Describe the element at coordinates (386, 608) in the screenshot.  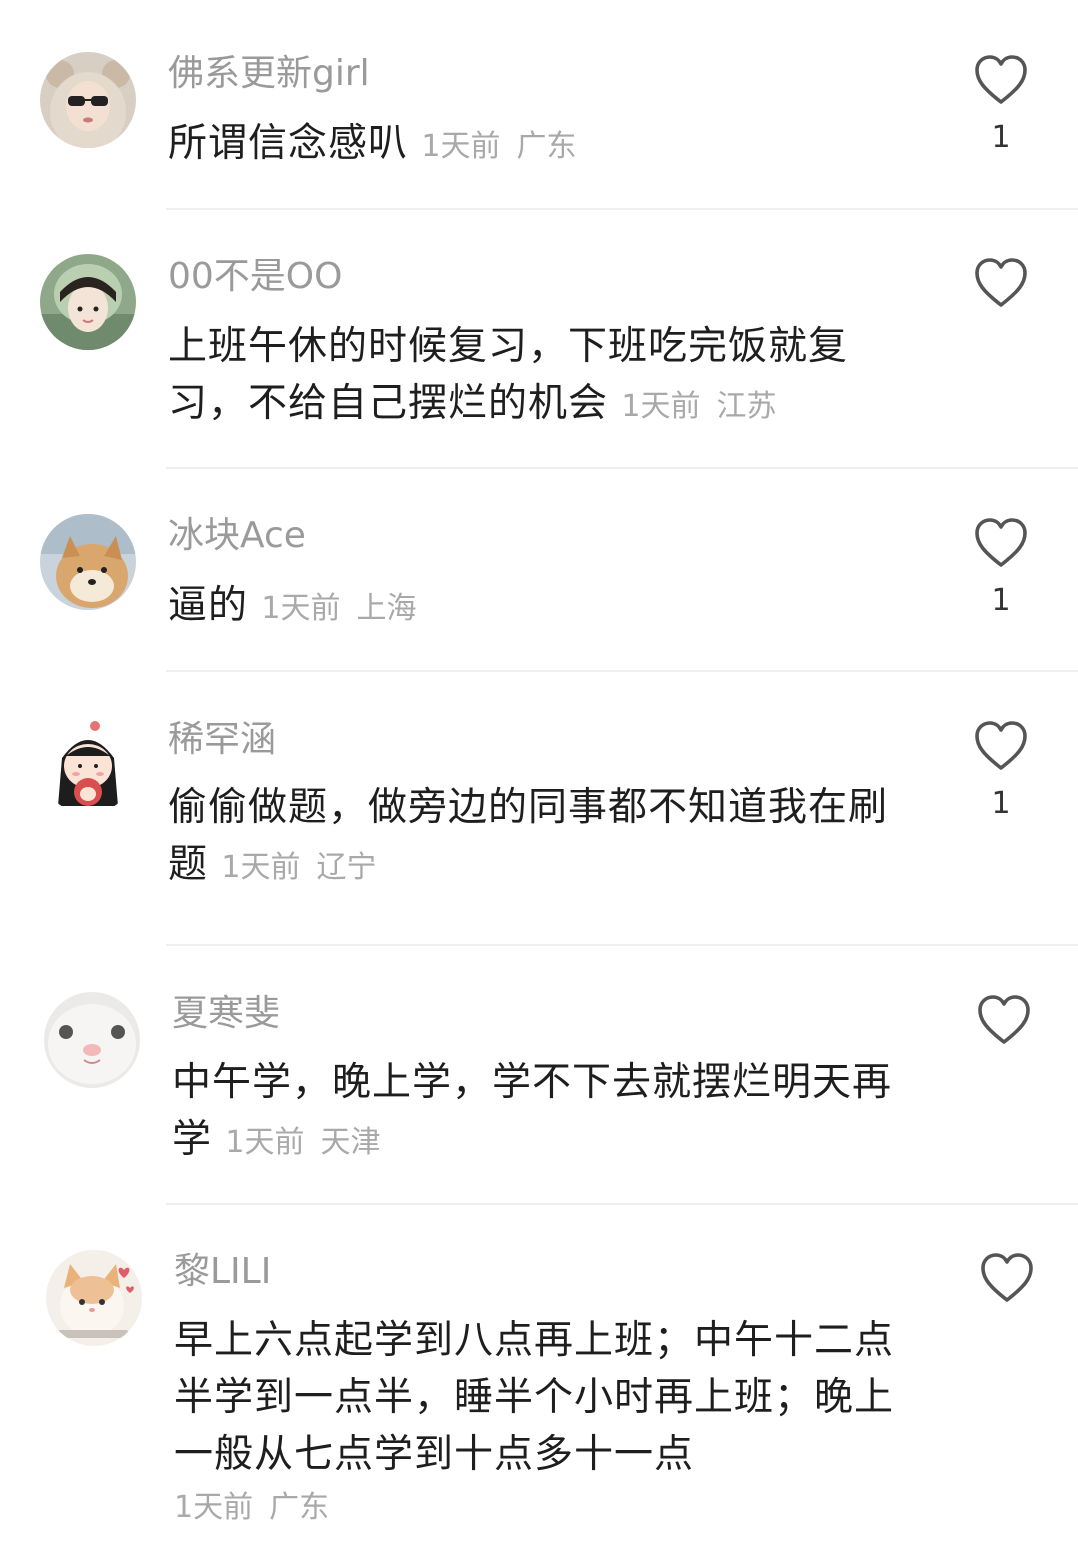
I see `comment-location: 上海` at that location.